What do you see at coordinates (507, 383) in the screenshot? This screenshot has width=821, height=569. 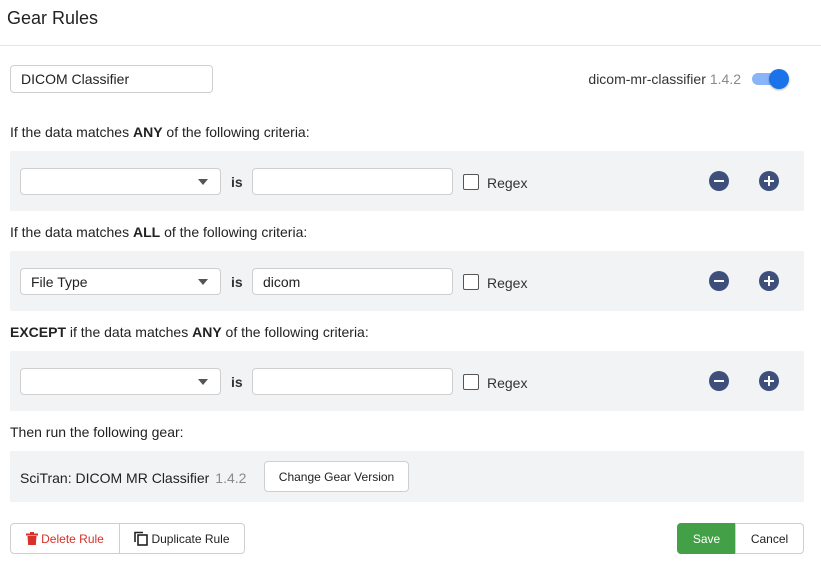 I see `except-regex-label: Regex` at bounding box center [507, 383].